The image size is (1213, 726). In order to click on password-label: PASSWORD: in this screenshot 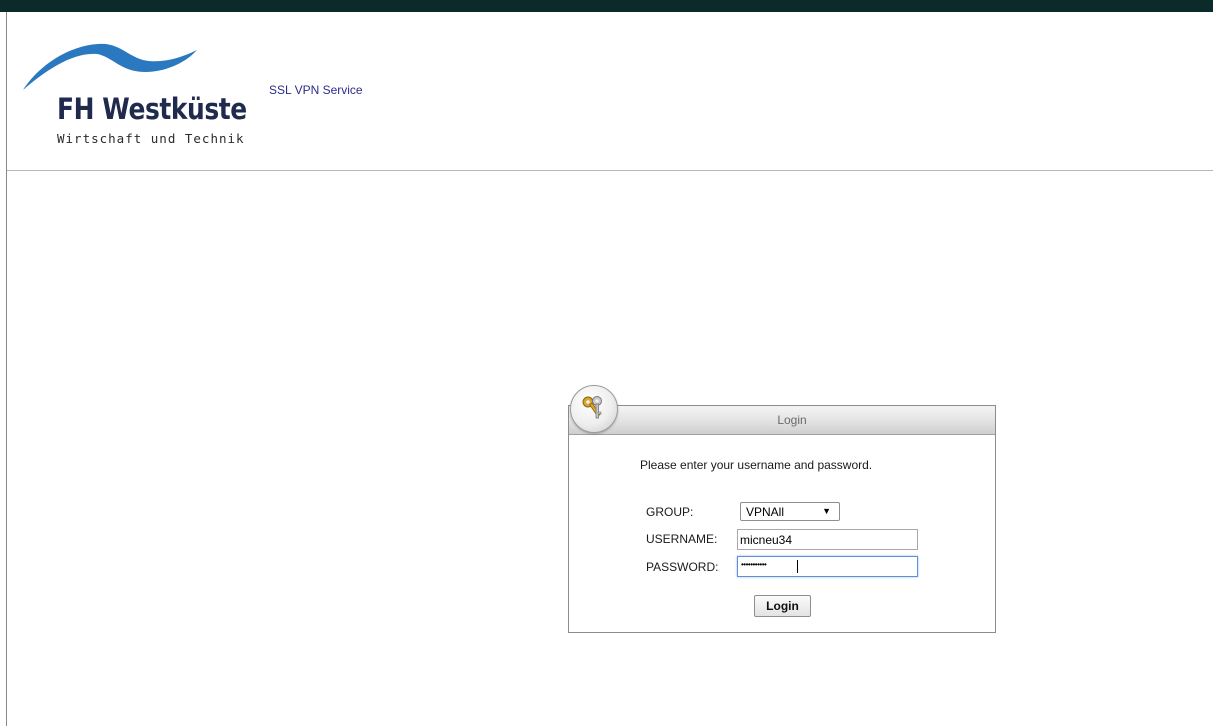, I will do `click(682, 567)`.